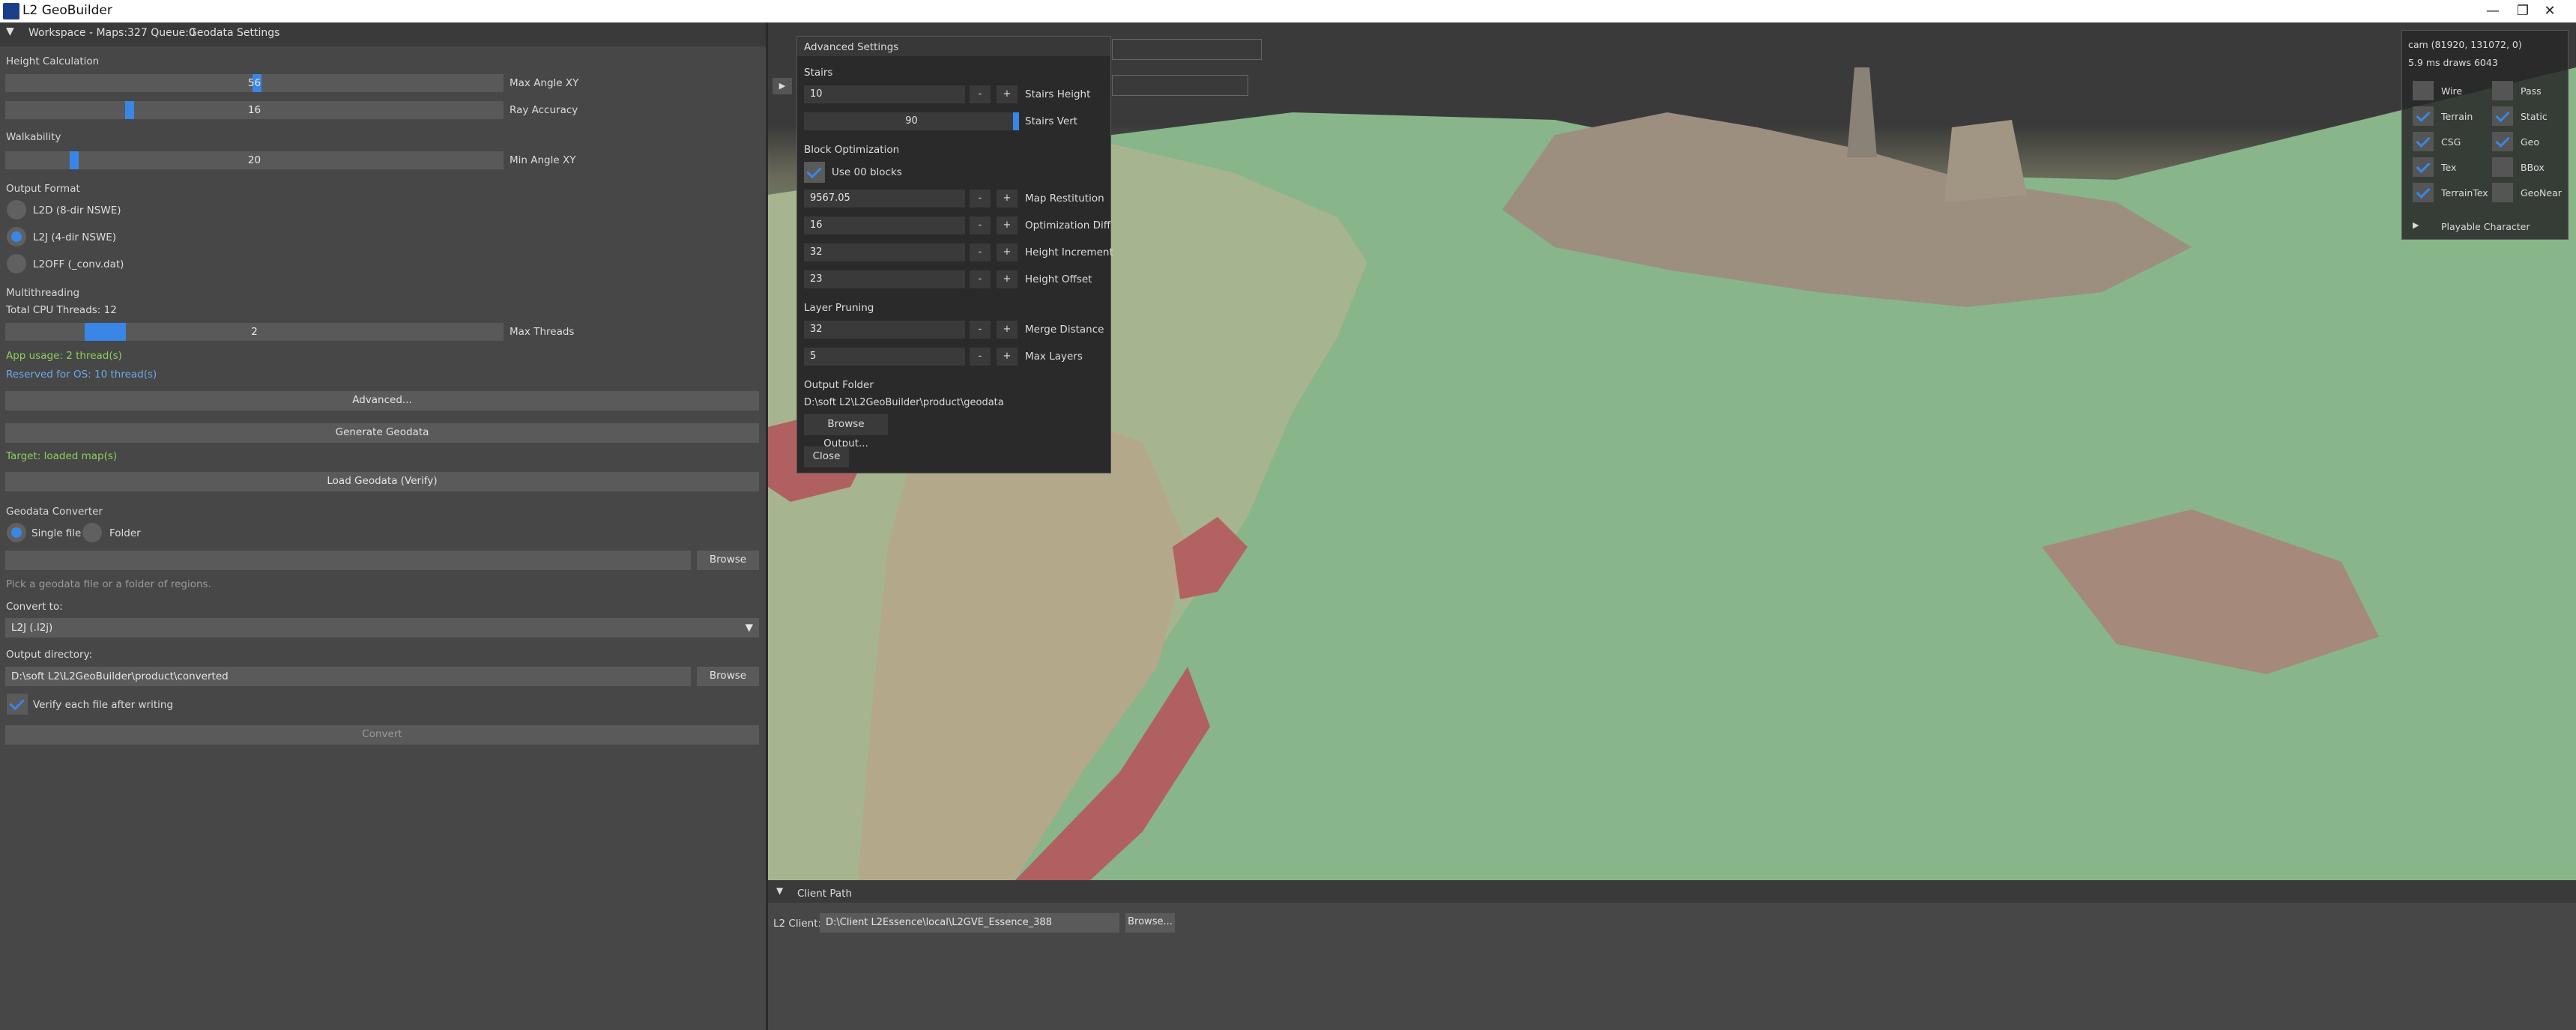  Describe the element at coordinates (2423, 91) in the screenshot. I see `toggle-wire` at that location.